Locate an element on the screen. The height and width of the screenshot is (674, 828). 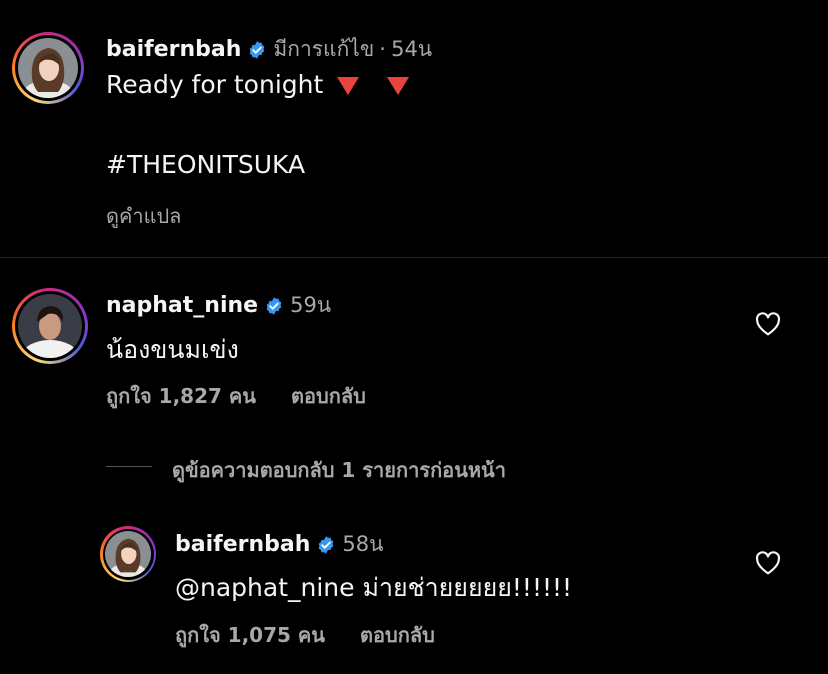
reply-text: ม่ายช่ายยยยย!!!!!! is located at coordinates (467, 587).